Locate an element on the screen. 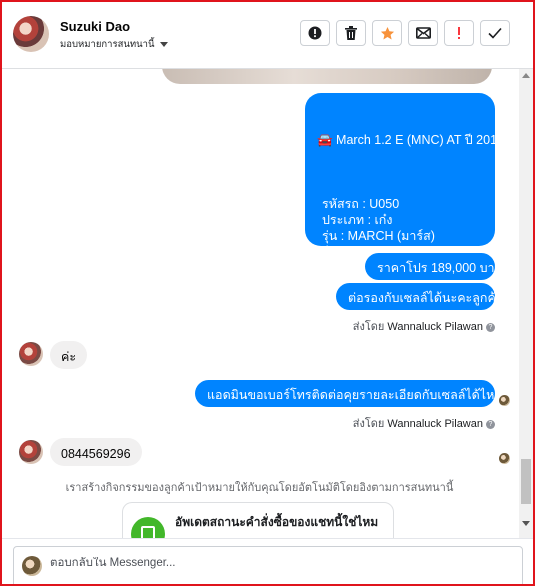 The height and width of the screenshot is (586, 535). check-icon is located at coordinates (495, 33).